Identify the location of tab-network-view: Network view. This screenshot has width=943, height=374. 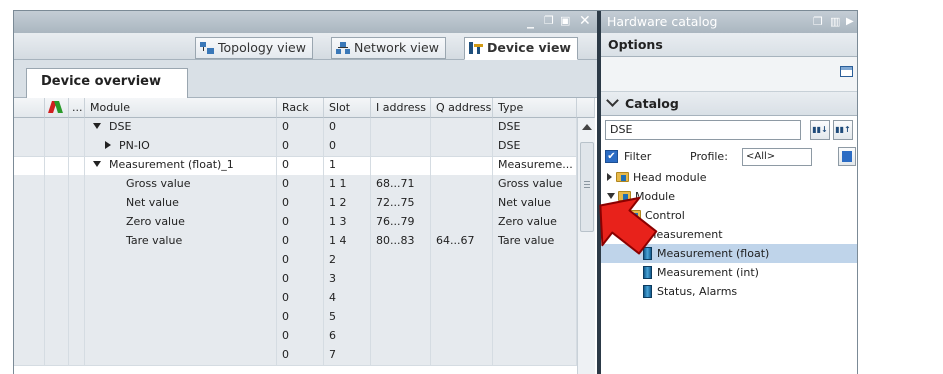
(388, 48).